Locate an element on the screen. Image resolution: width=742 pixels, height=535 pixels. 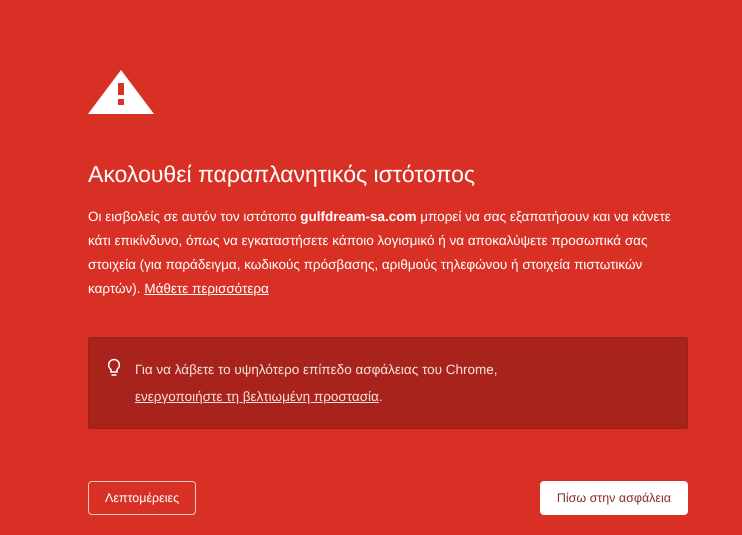
page-title: Ακολουθεί παραπλανητικός ιστότοπος is located at coordinates (282, 174).